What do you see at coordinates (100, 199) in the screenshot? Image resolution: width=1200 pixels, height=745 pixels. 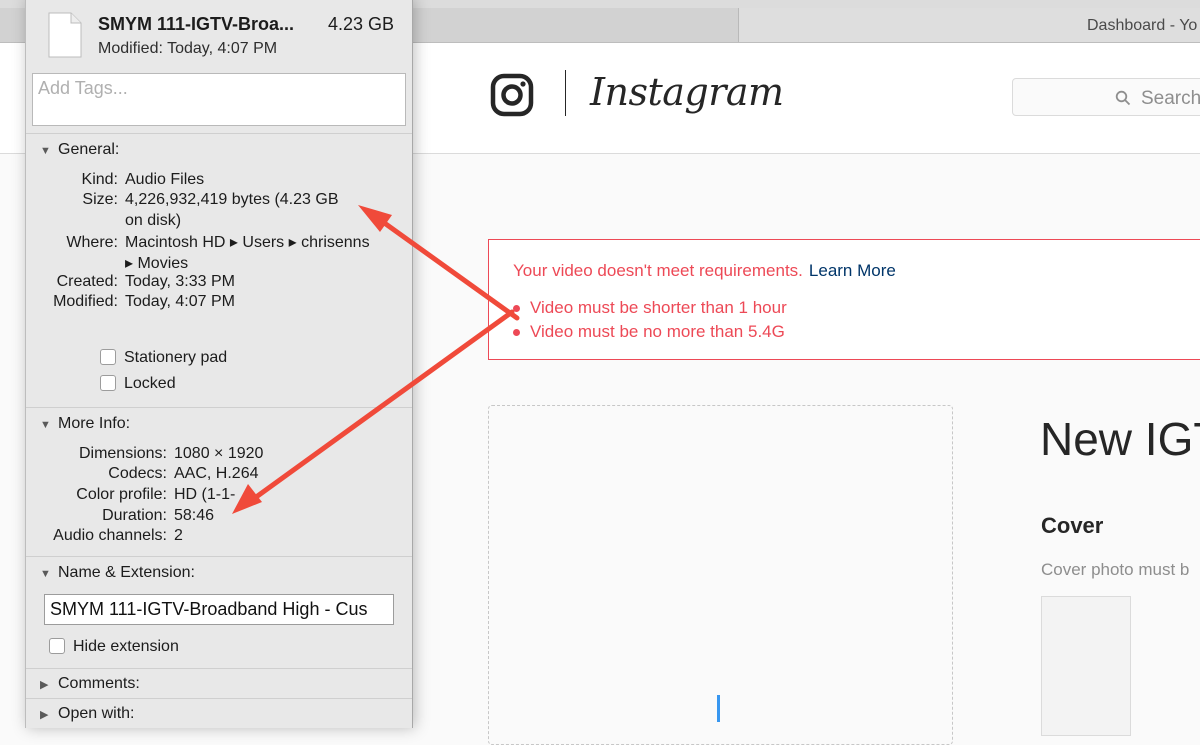 I see `row-label: Size:` at bounding box center [100, 199].